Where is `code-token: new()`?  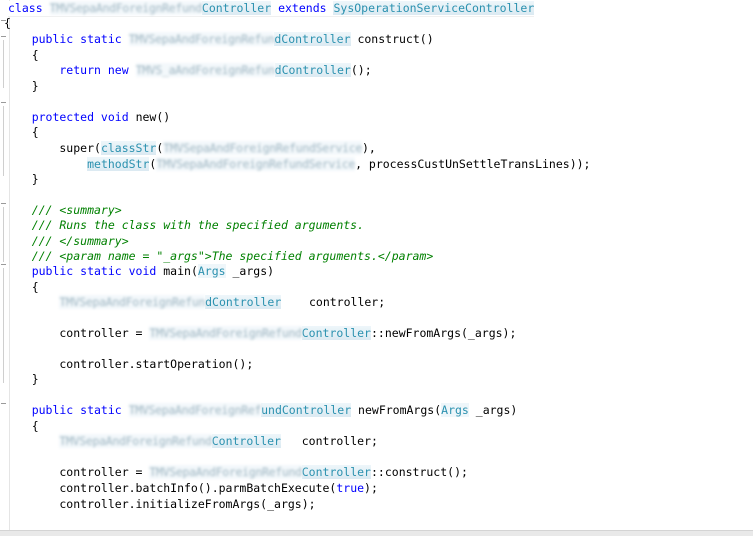 code-token: new() is located at coordinates (153, 117).